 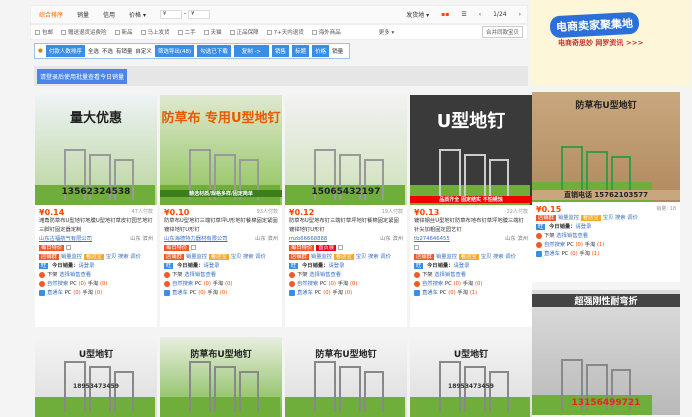 I want to click on filter-checkbox: 二手, so click(x=186, y=32).